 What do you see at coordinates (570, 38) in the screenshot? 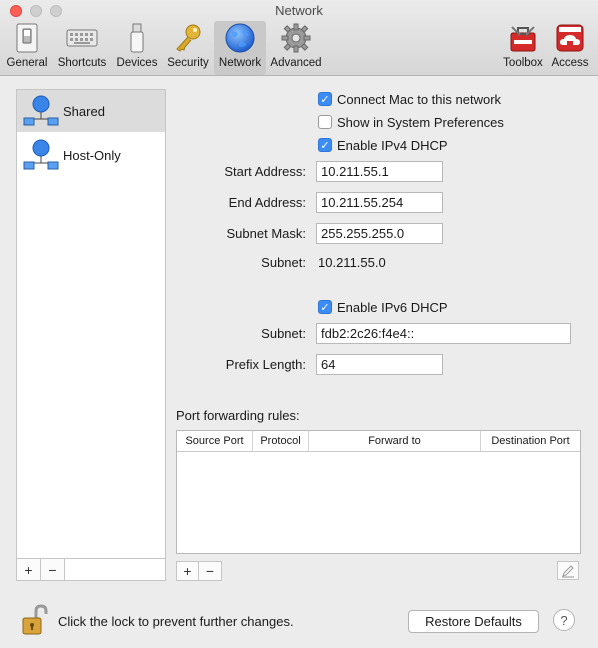
I see `cloud-access-icon` at bounding box center [570, 38].